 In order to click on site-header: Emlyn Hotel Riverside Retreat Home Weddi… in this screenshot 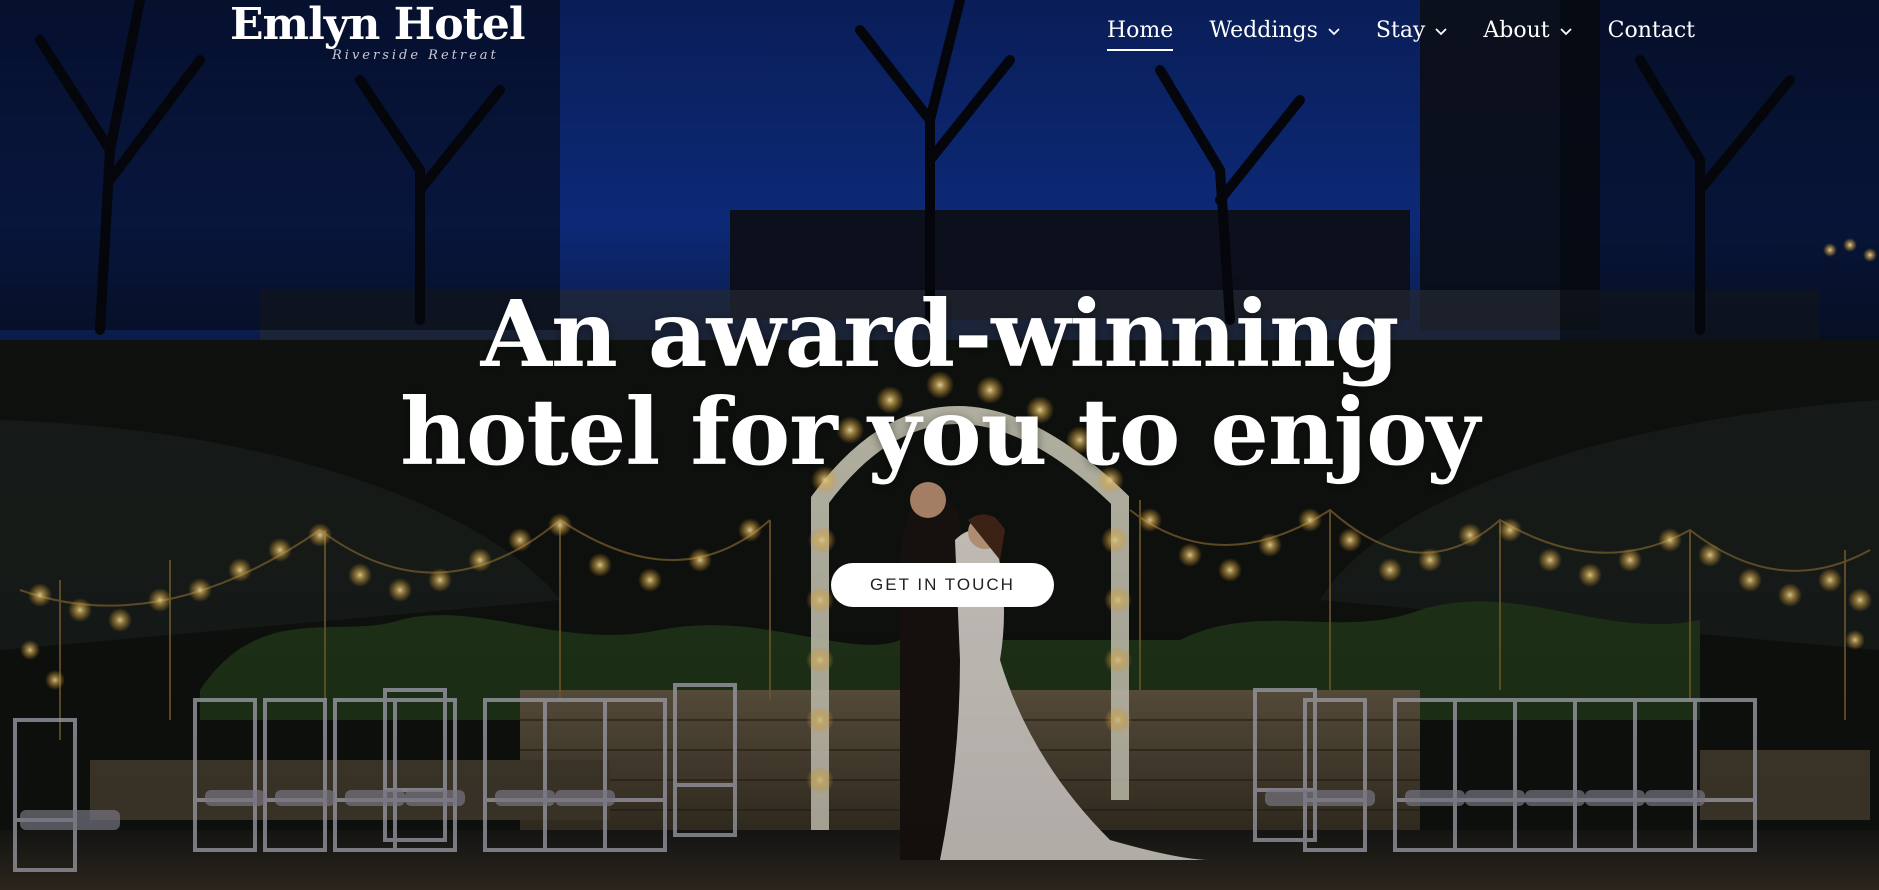, I will do `click(939, 35)`.